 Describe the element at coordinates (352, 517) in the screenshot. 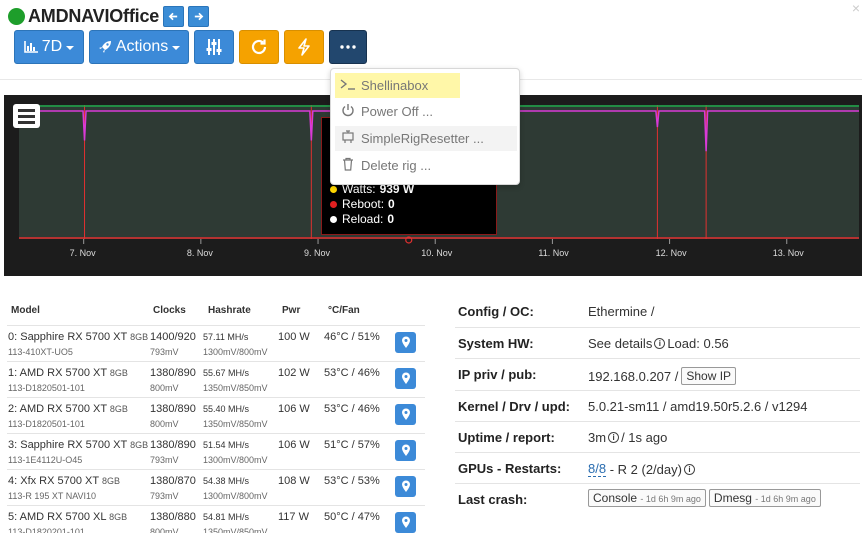

I see `gpu-temp-fan: 50°C / 47%` at that location.